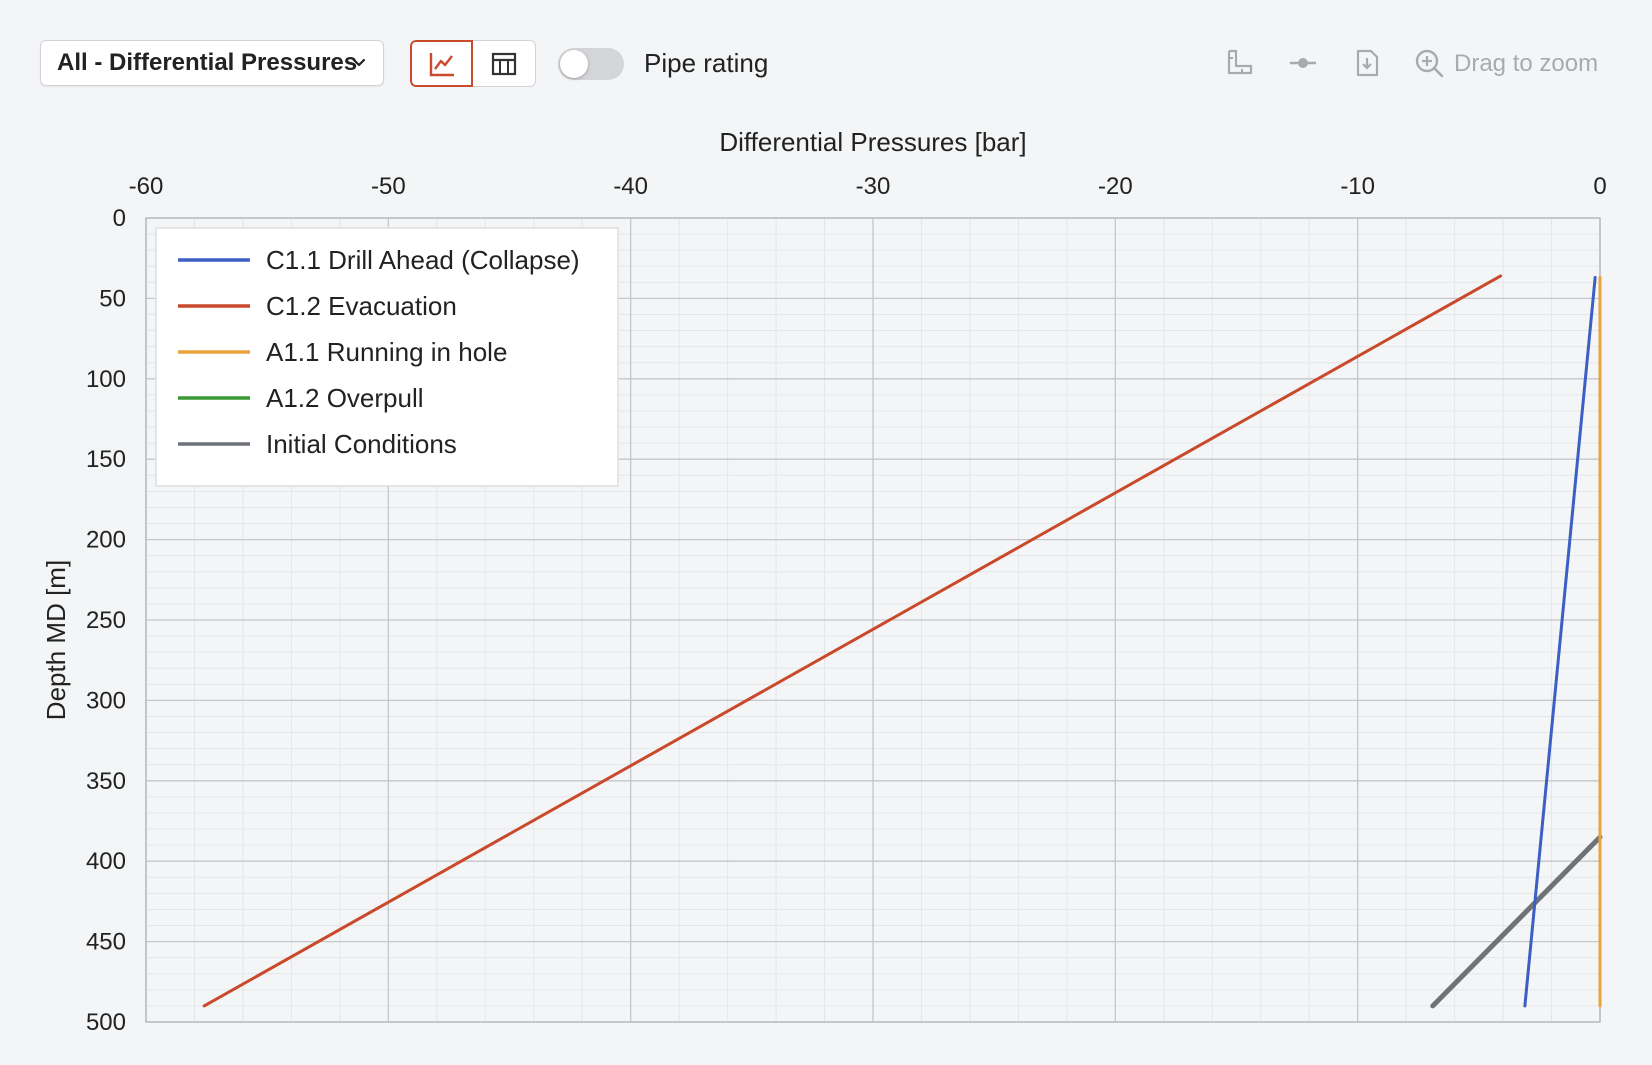  What do you see at coordinates (630, 186) in the screenshot?
I see `x-tick-label: -40` at bounding box center [630, 186].